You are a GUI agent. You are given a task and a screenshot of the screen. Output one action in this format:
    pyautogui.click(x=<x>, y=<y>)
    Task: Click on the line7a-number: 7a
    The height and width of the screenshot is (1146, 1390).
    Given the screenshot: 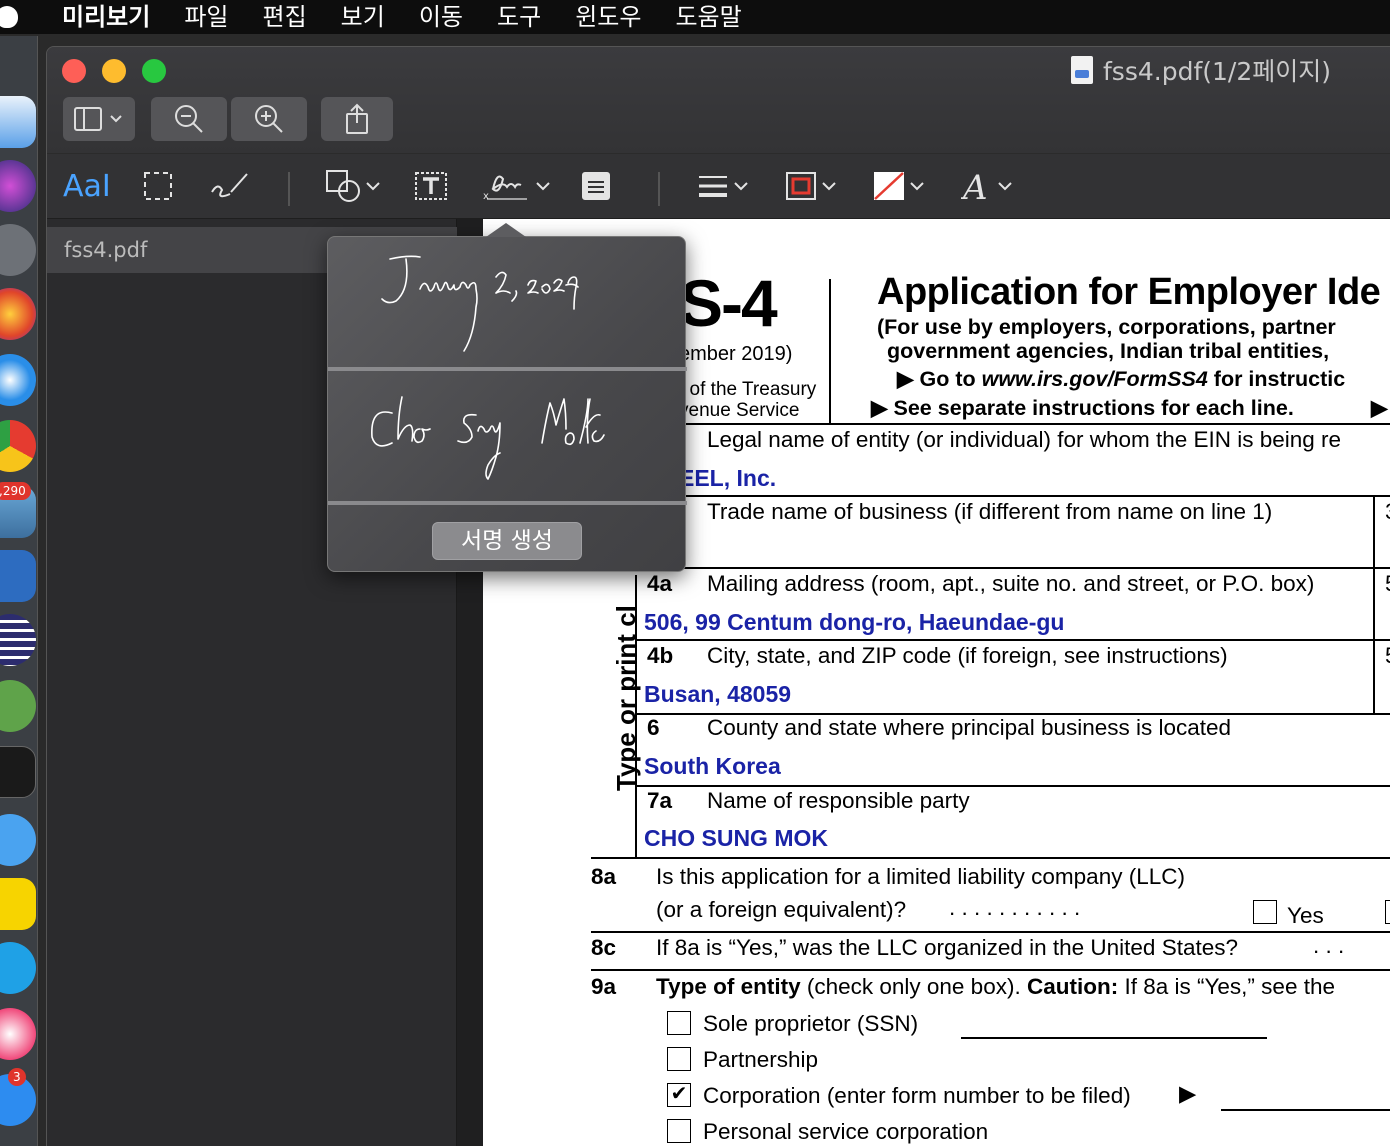 What is the action you would take?
    pyautogui.click(x=660, y=800)
    